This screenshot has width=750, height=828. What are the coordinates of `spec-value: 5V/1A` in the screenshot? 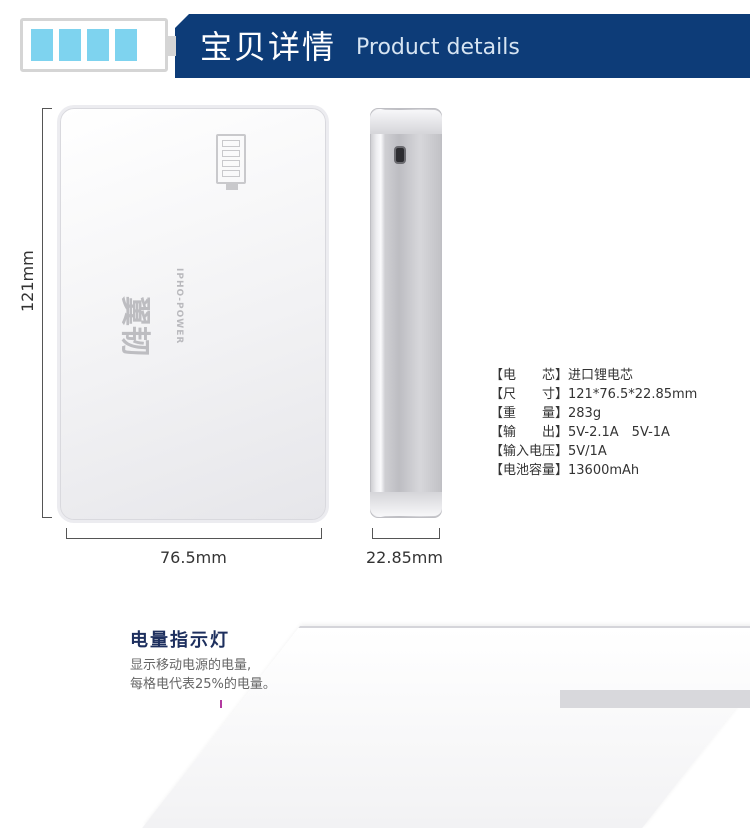 It's located at (587, 451).